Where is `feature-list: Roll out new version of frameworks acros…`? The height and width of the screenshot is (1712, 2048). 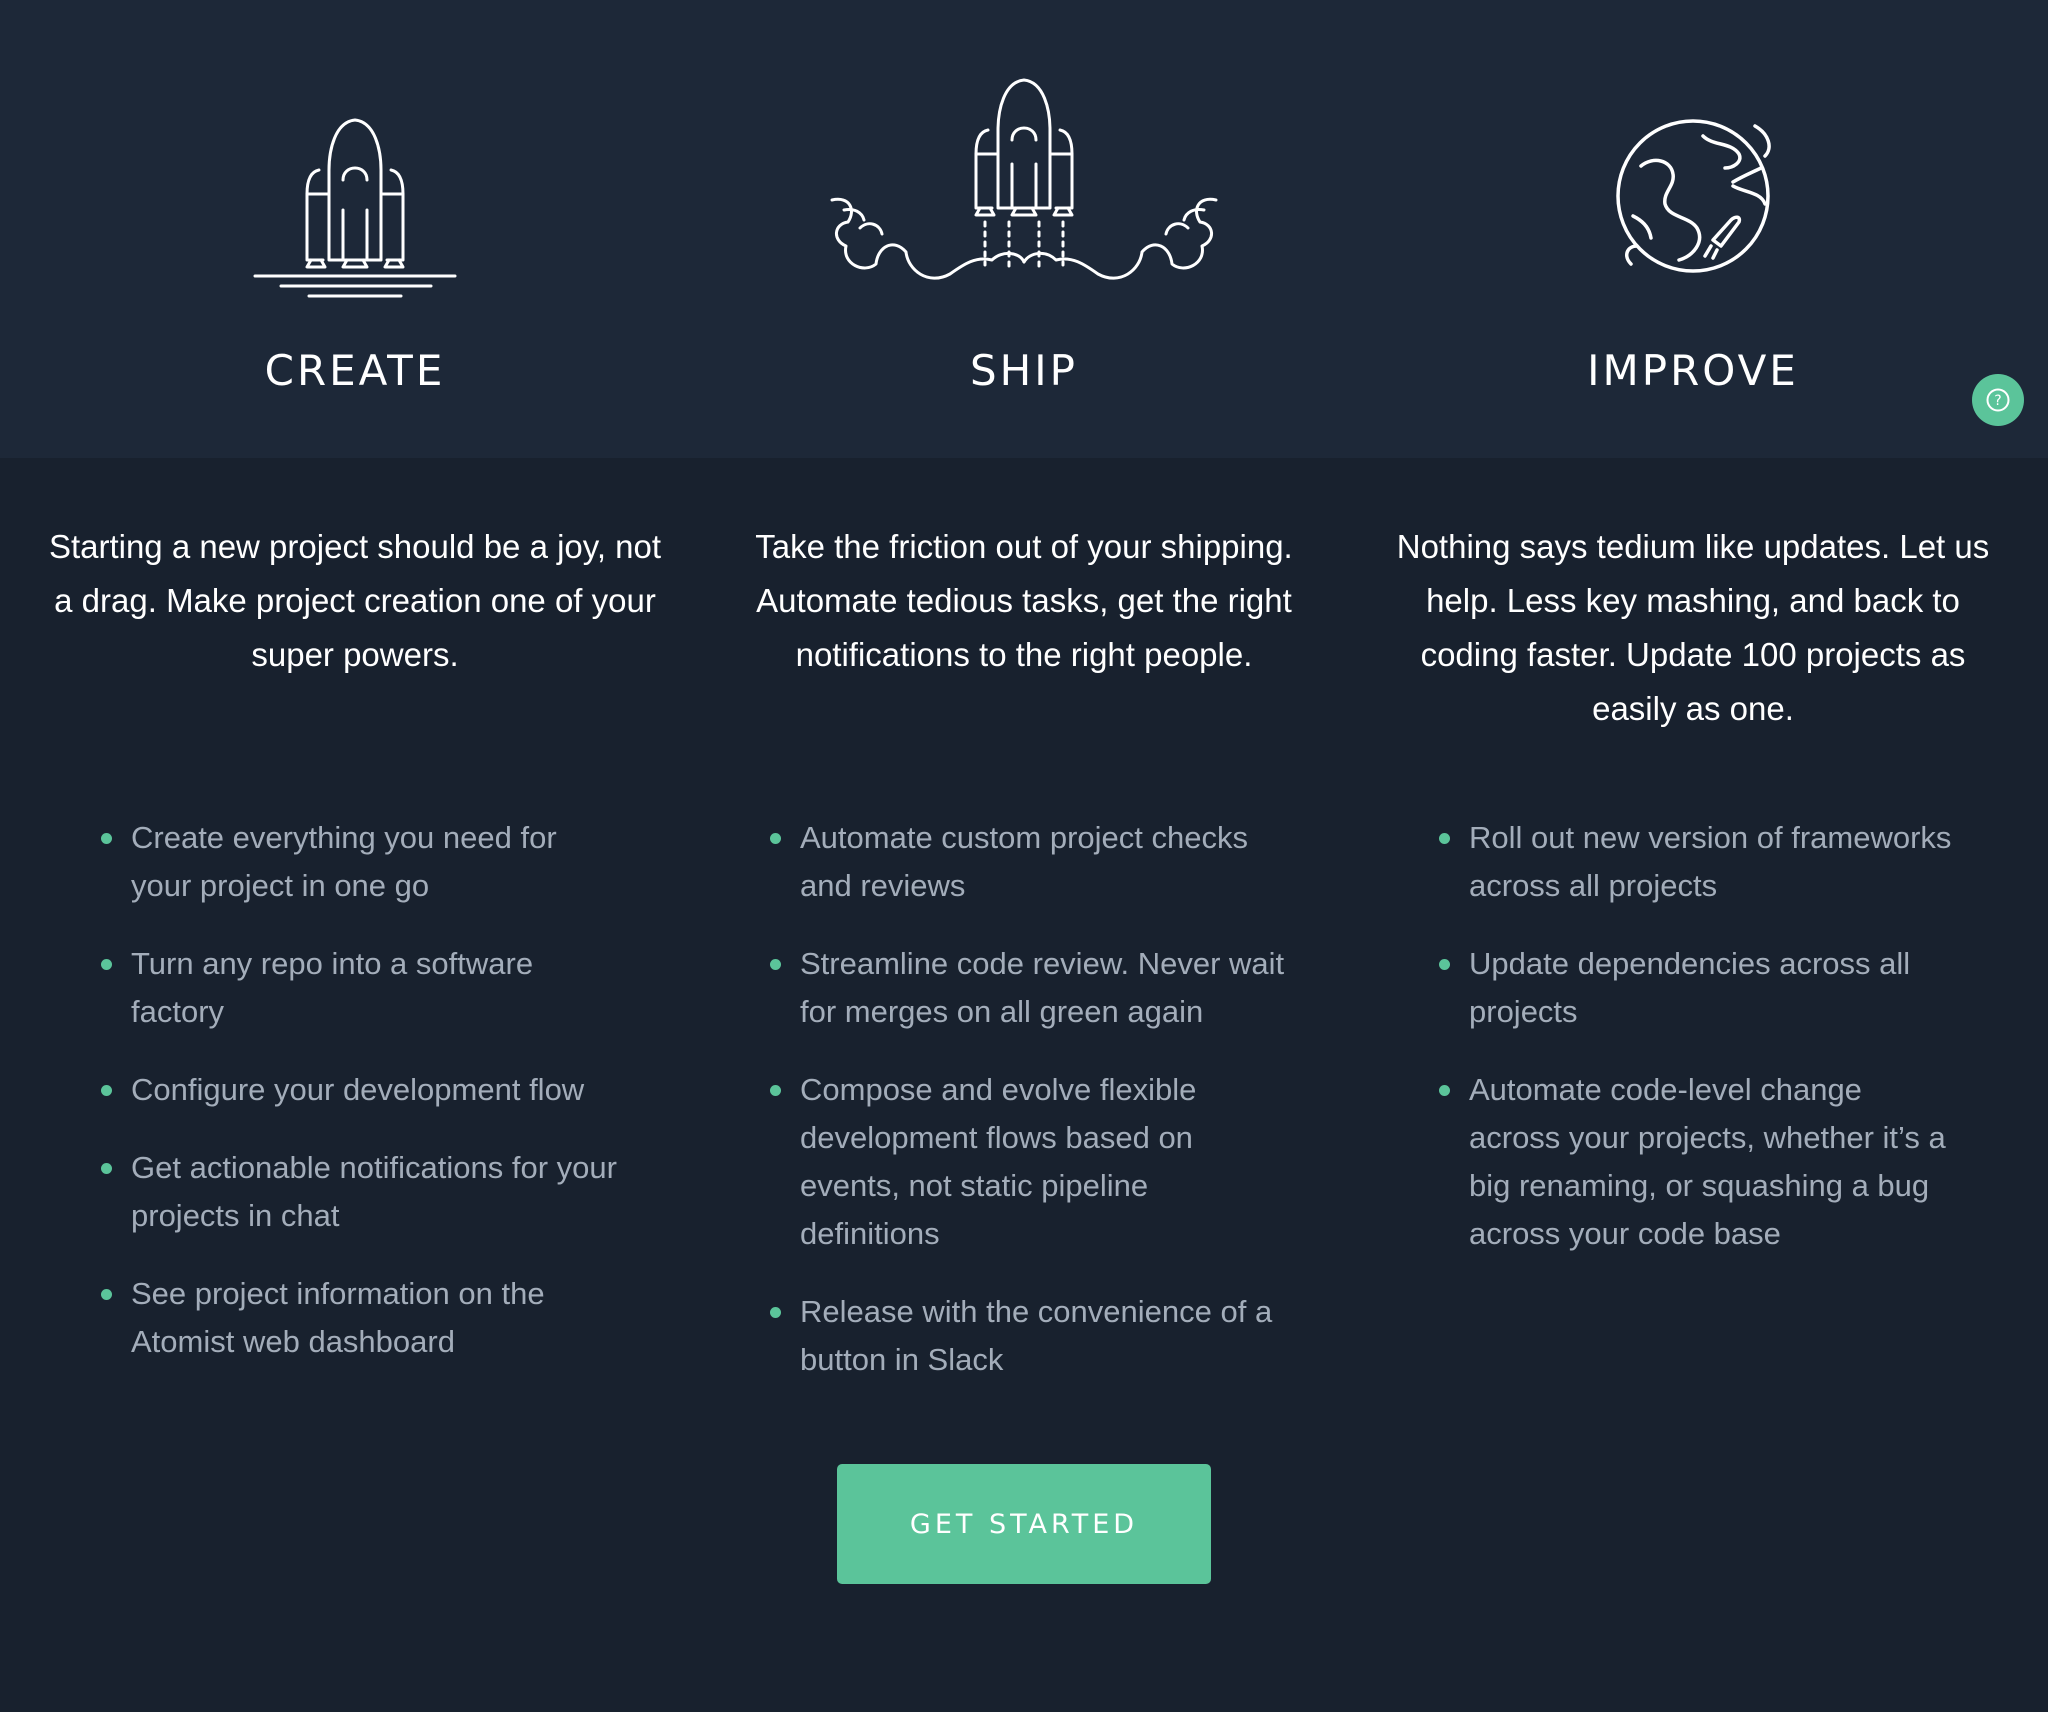
feature-list: Roll out new version of frameworks acros… is located at coordinates (1699, 1051).